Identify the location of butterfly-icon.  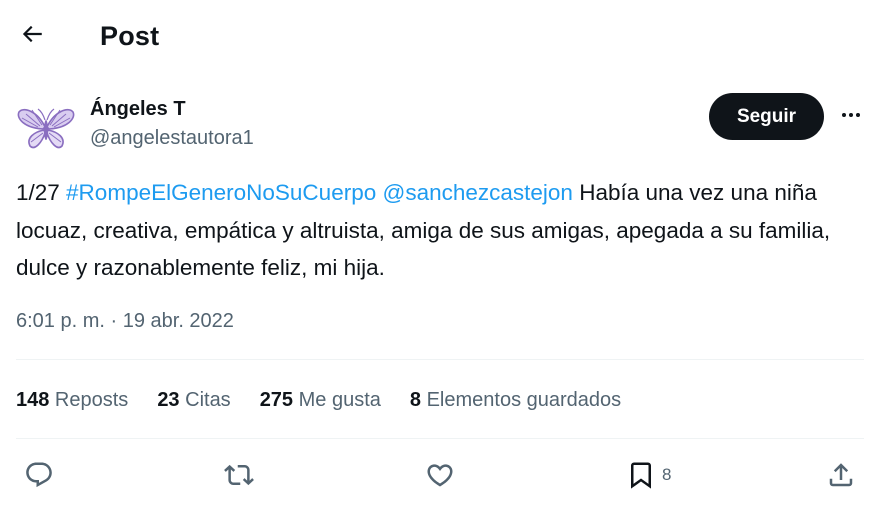
(46, 128).